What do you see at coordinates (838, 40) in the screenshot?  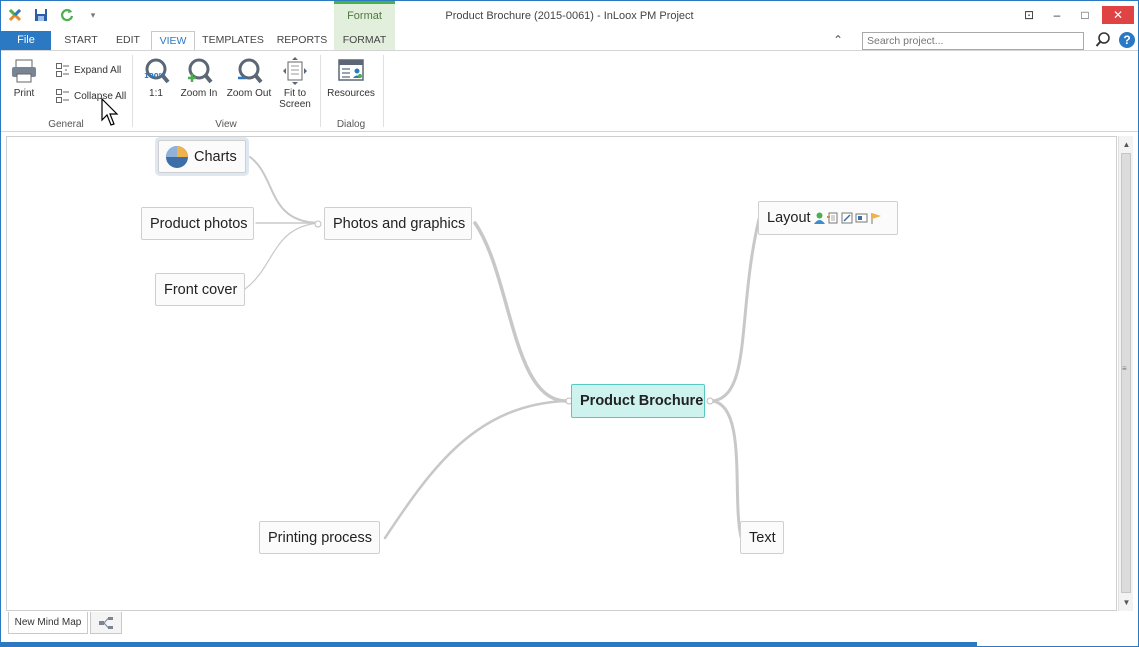 I see `collapse-ribbon-icon: ⌃` at bounding box center [838, 40].